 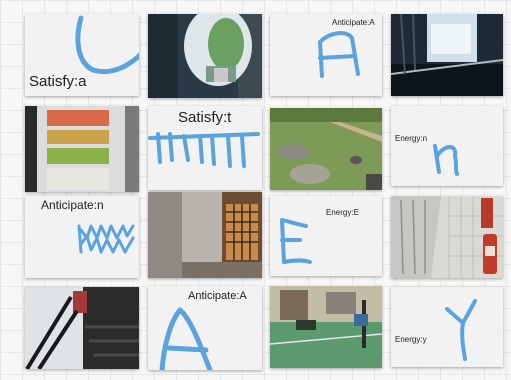 I want to click on handwritten-n-scribble, so click(x=106, y=239).